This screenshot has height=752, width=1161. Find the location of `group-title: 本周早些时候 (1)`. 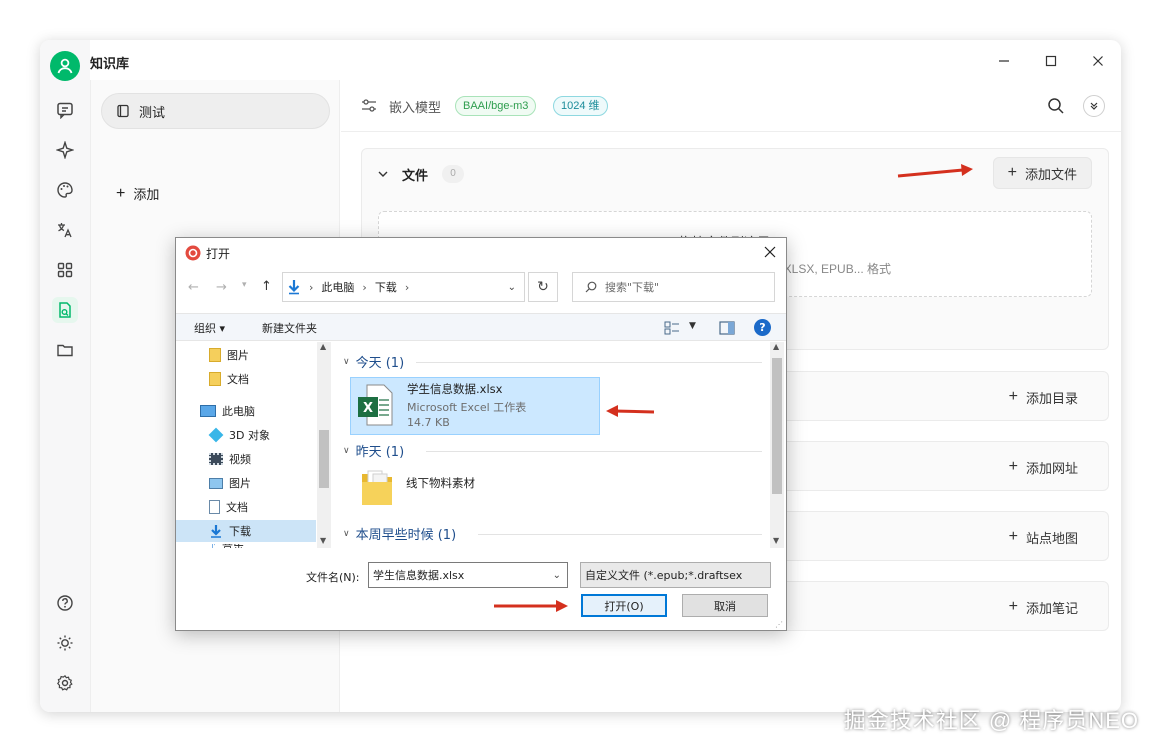

group-title: 本周早些时候 (1) is located at coordinates (406, 535).